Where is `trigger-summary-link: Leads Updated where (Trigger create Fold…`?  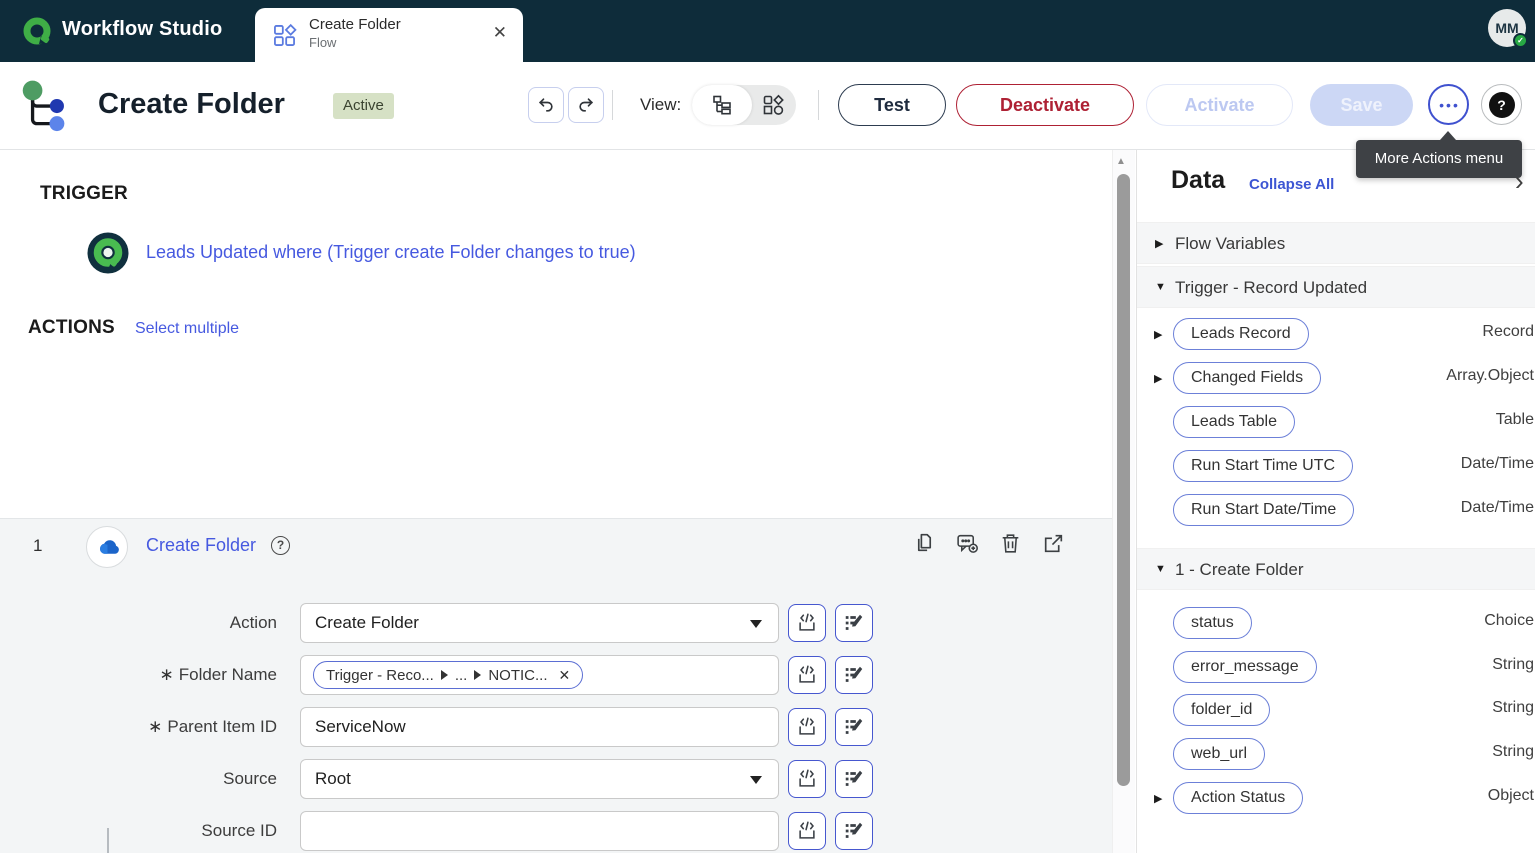 trigger-summary-link: Leads Updated where (Trigger create Fold… is located at coordinates (391, 252).